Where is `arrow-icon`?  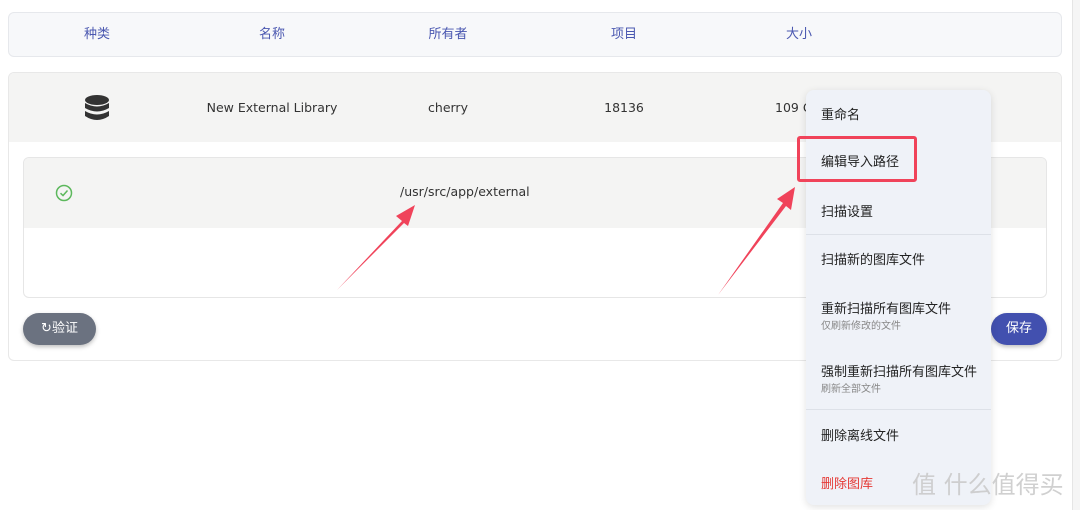
arrow-icon is located at coordinates (566, 241).